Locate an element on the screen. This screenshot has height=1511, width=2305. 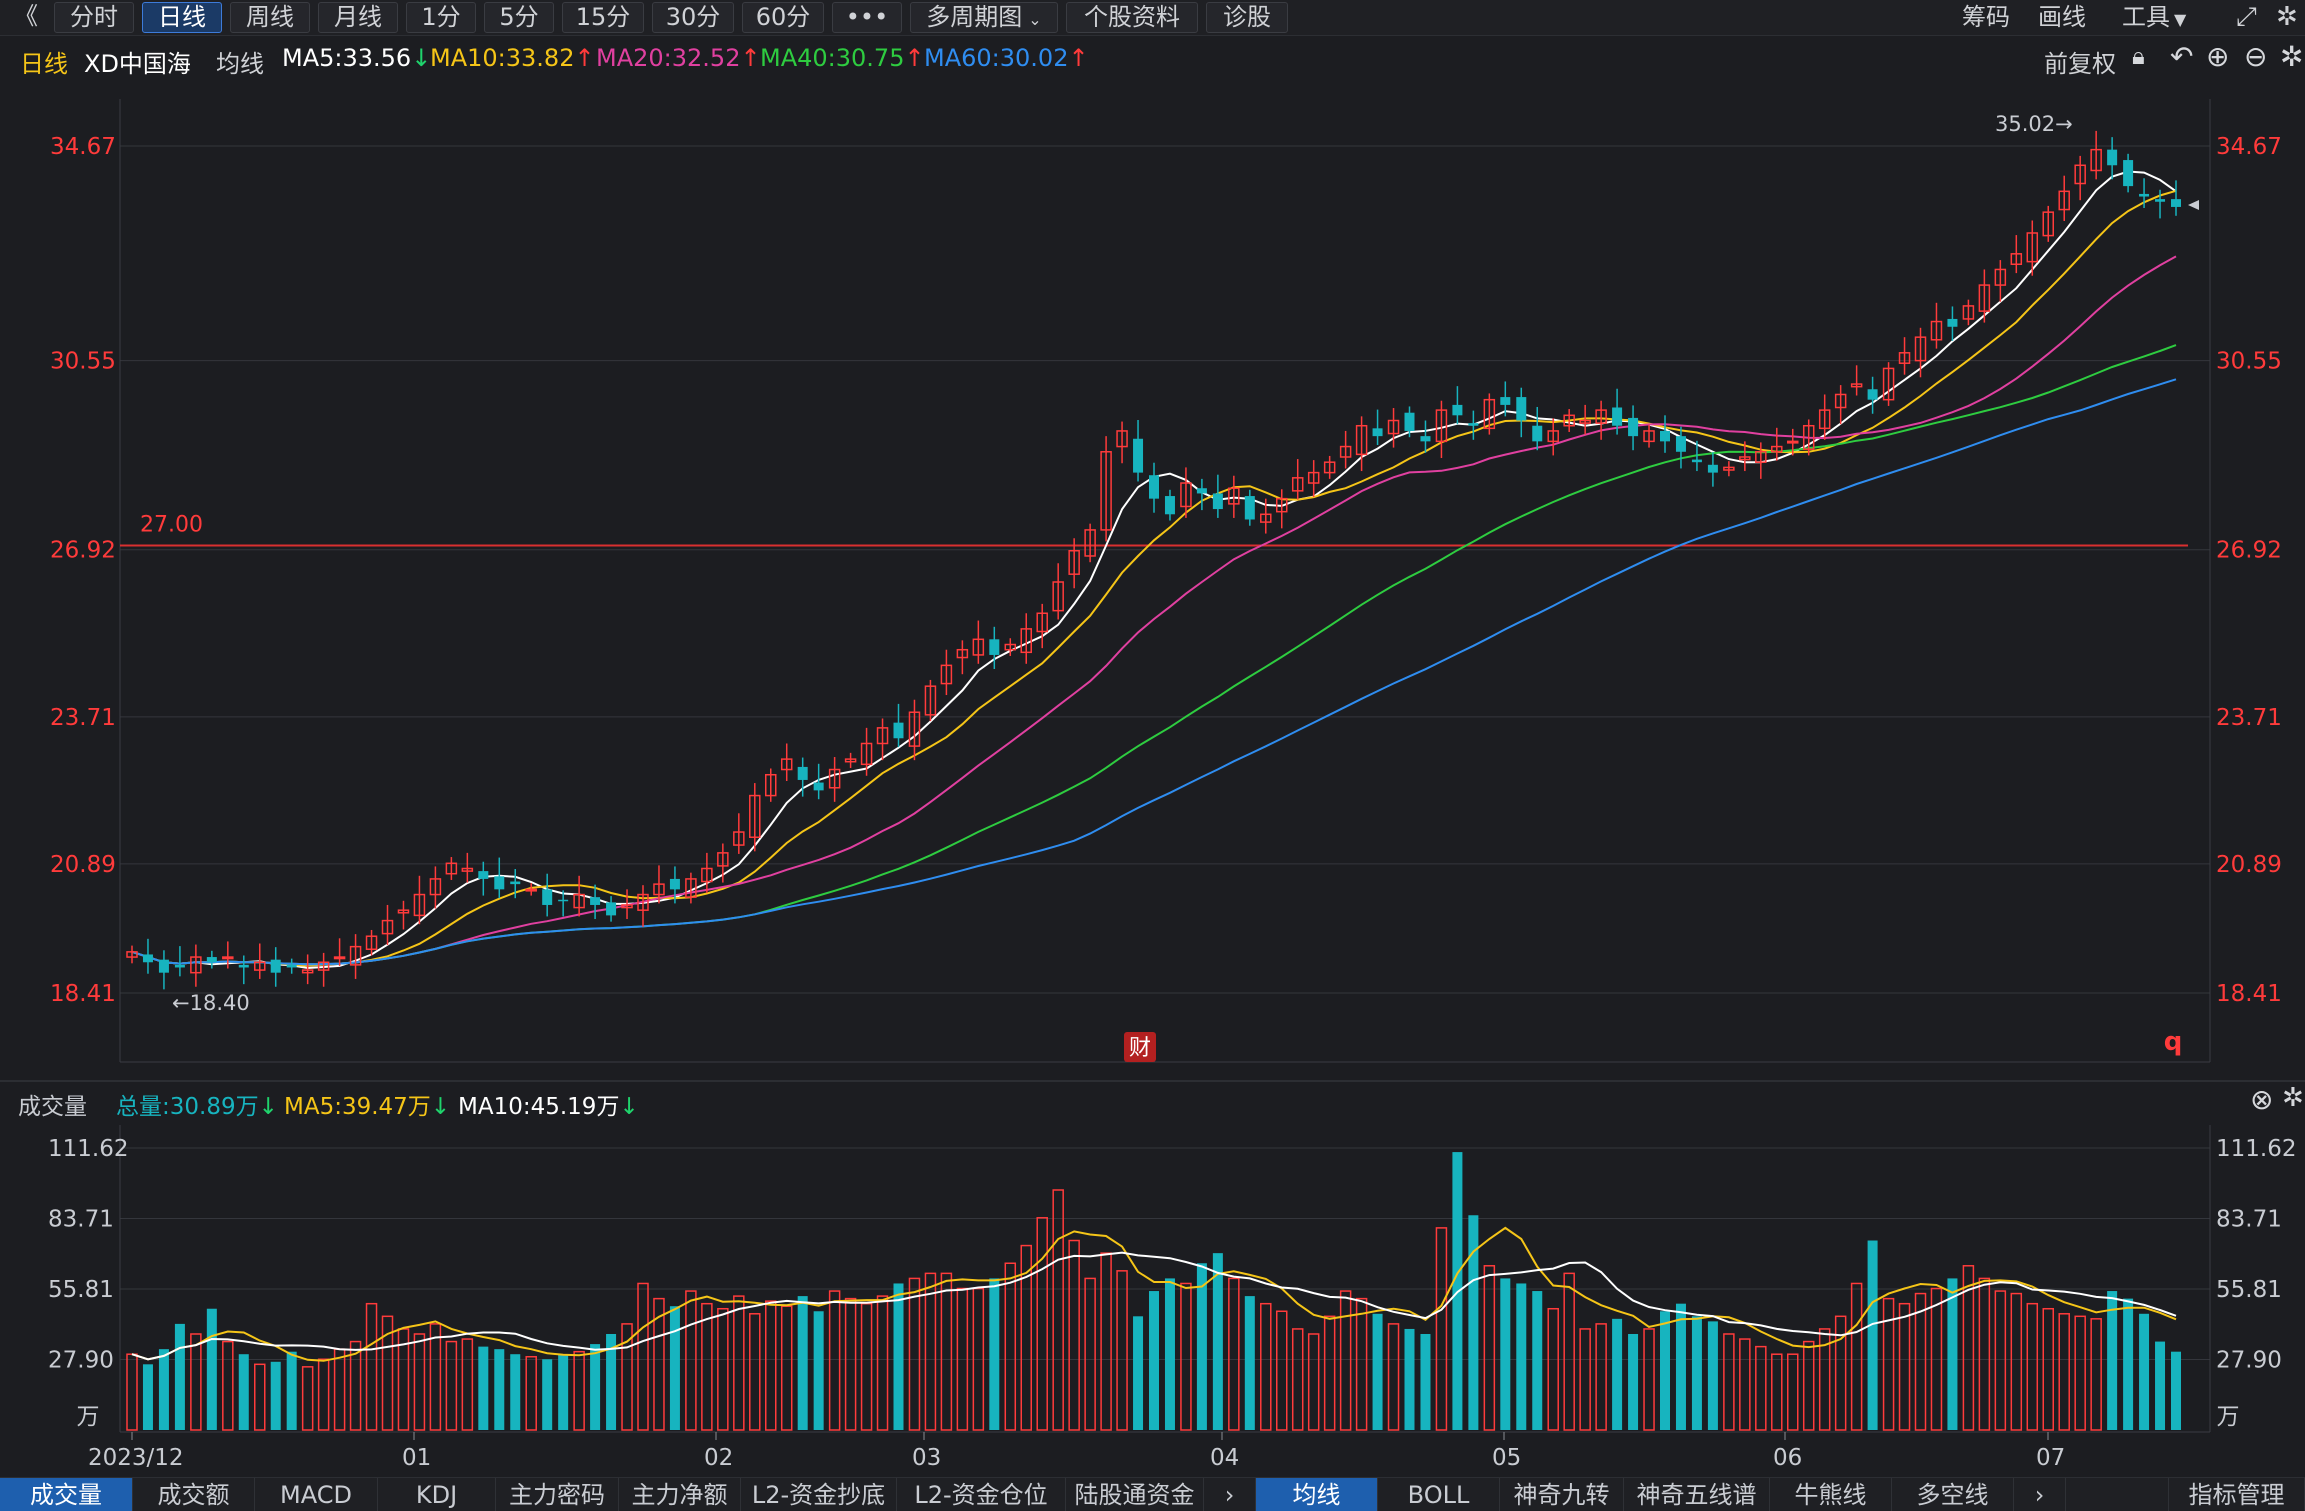
price-tick-left: 20.89 is located at coordinates (83, 865).